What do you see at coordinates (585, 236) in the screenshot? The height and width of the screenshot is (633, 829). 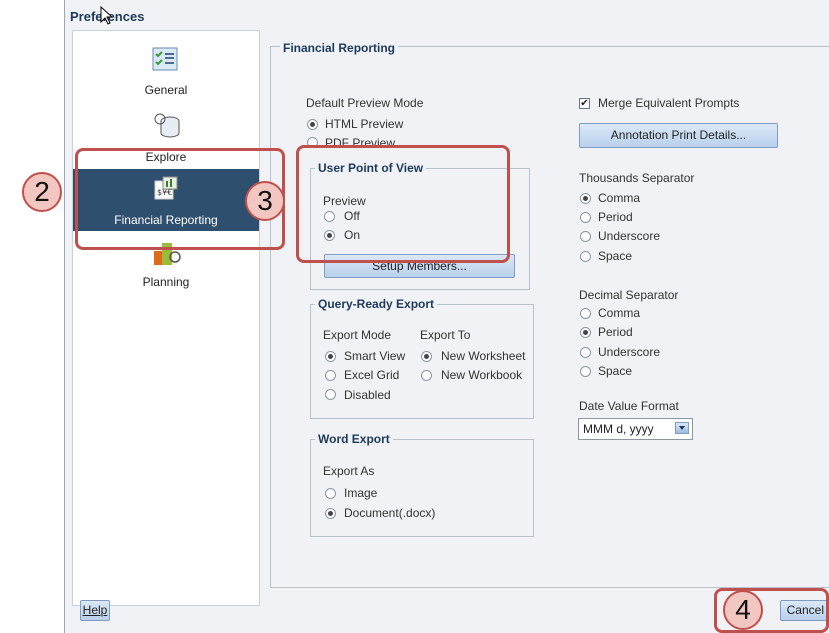 I see `thousands-underscore-radio` at bounding box center [585, 236].